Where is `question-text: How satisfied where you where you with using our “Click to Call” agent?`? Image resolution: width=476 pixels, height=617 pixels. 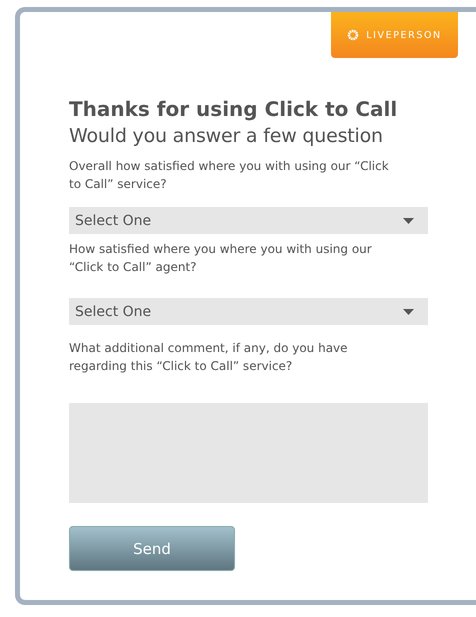 question-text: How satisfied where you where you with using our “Click to Call” agent? is located at coordinates (221, 258).